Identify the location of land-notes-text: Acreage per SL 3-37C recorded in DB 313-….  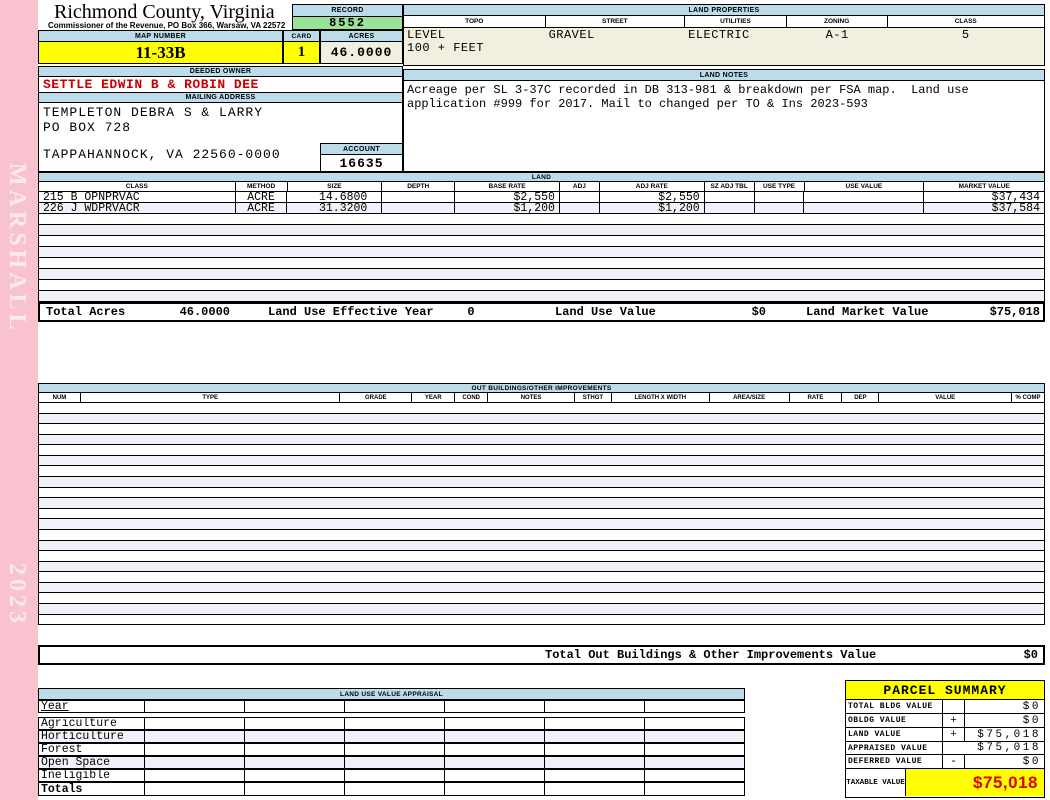
(688, 97).